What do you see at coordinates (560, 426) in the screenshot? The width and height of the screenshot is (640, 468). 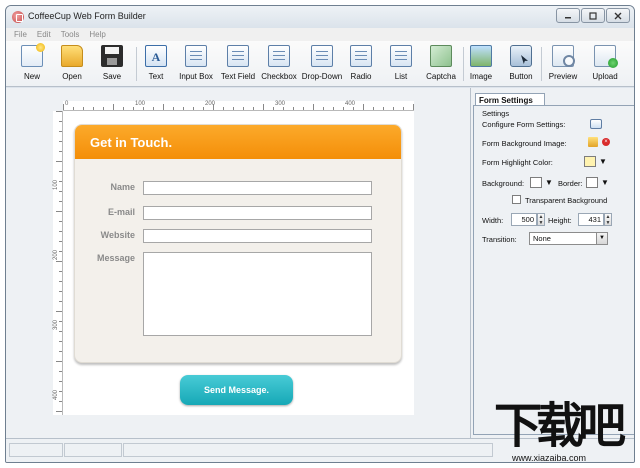 I see `watermark-logo: 下载吧` at bounding box center [560, 426].